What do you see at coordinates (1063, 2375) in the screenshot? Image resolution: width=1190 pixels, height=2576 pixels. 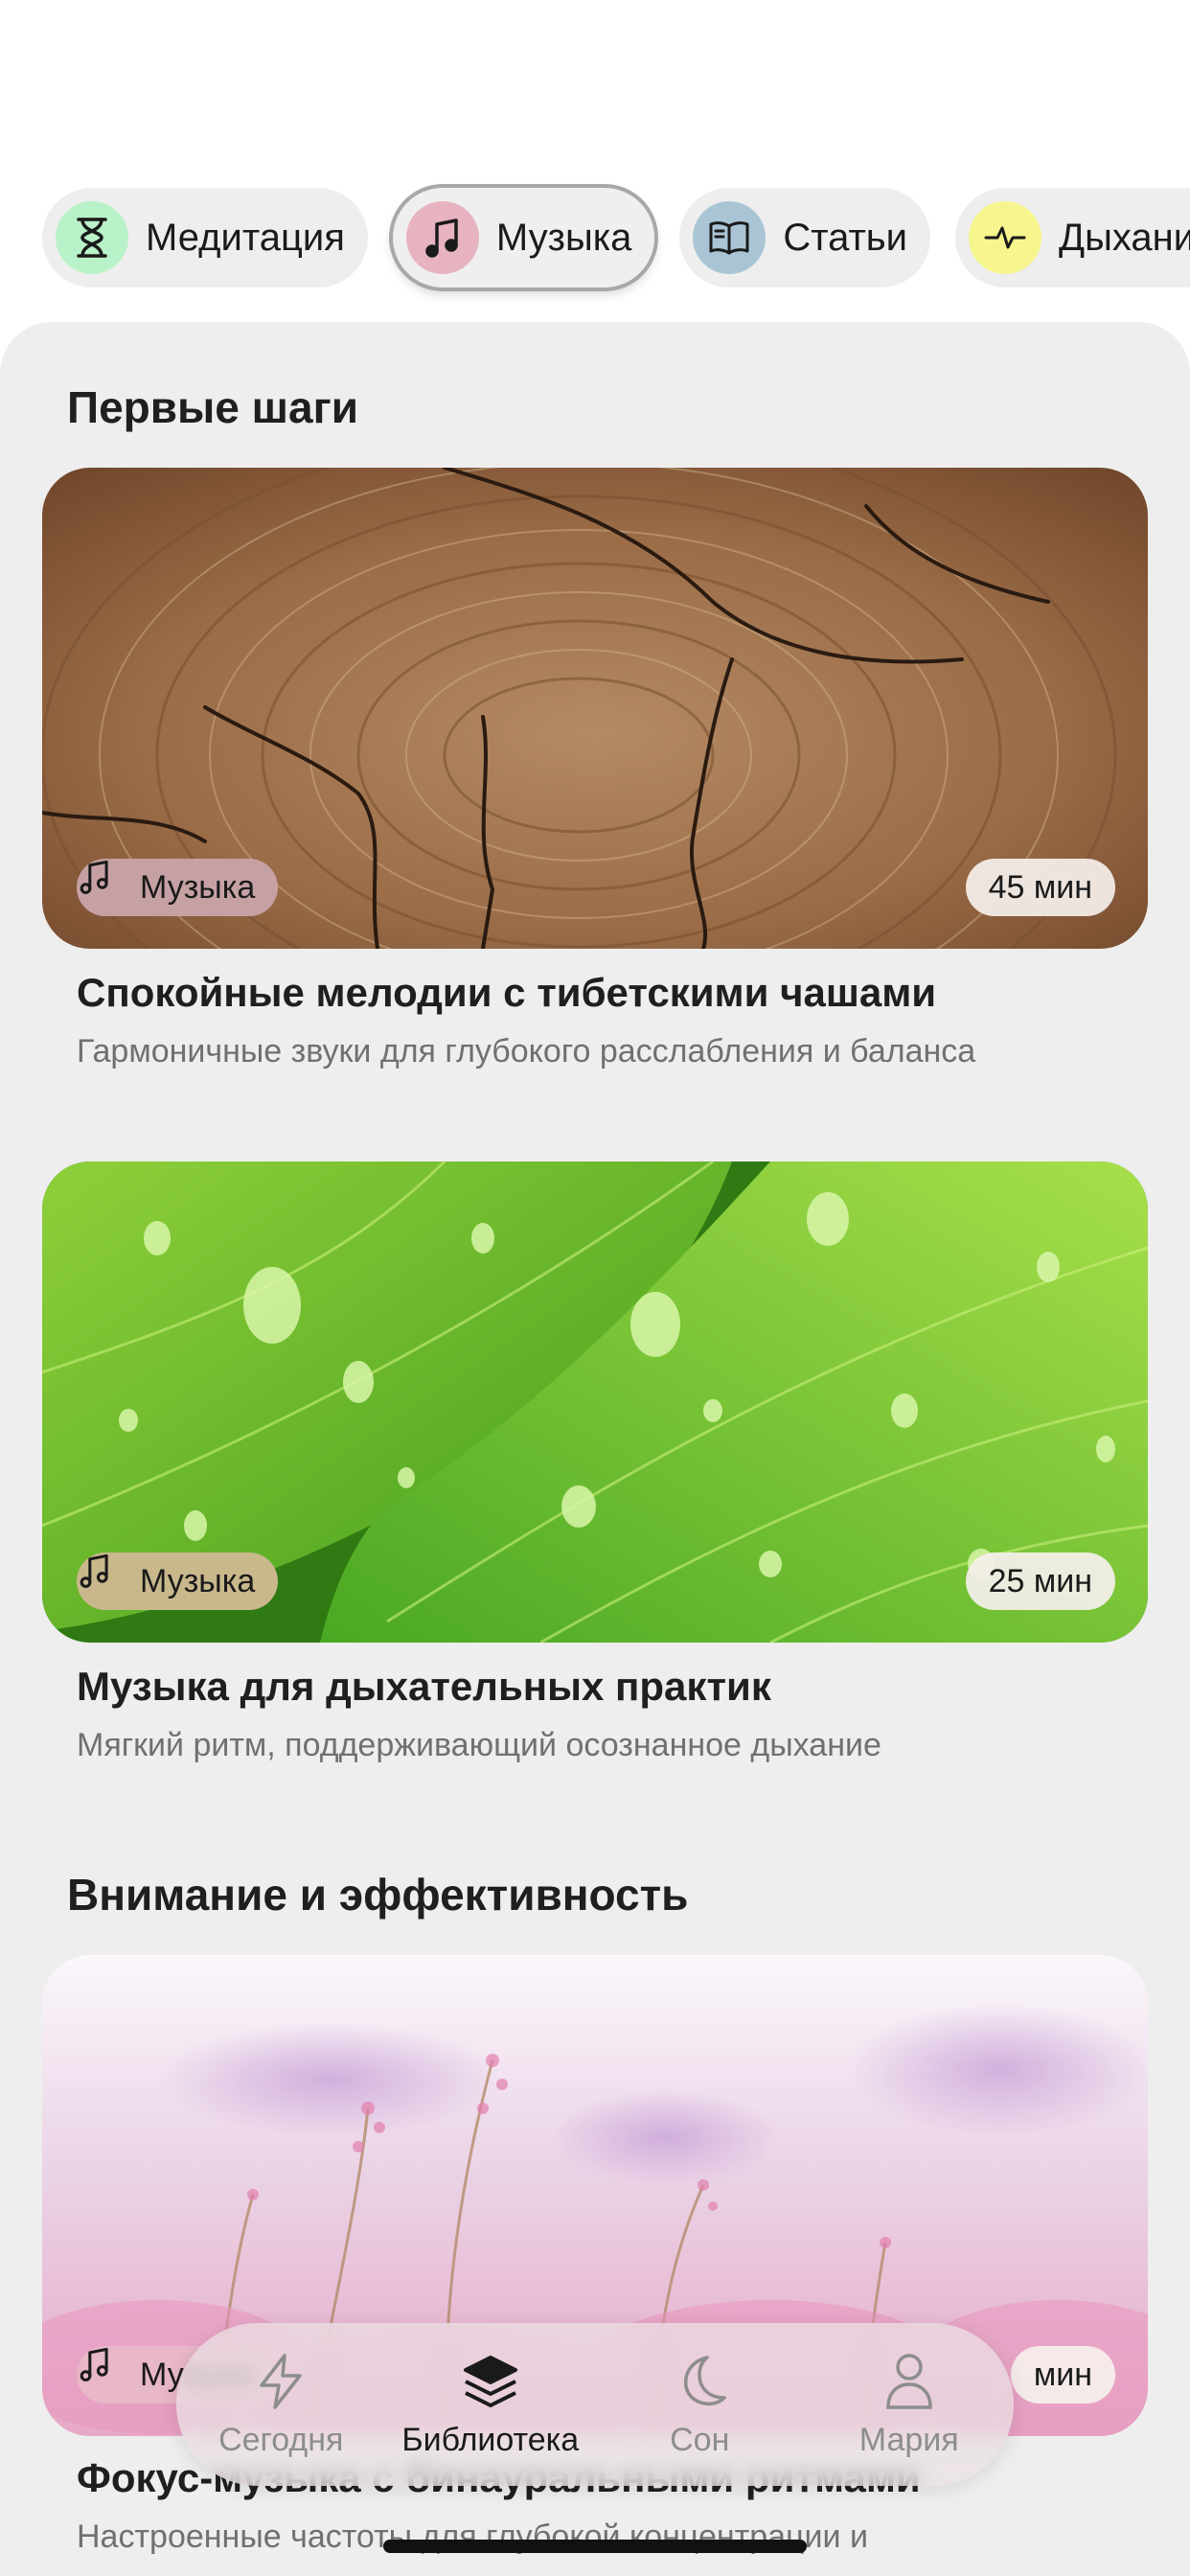 I see `duration-badge: мин` at bounding box center [1063, 2375].